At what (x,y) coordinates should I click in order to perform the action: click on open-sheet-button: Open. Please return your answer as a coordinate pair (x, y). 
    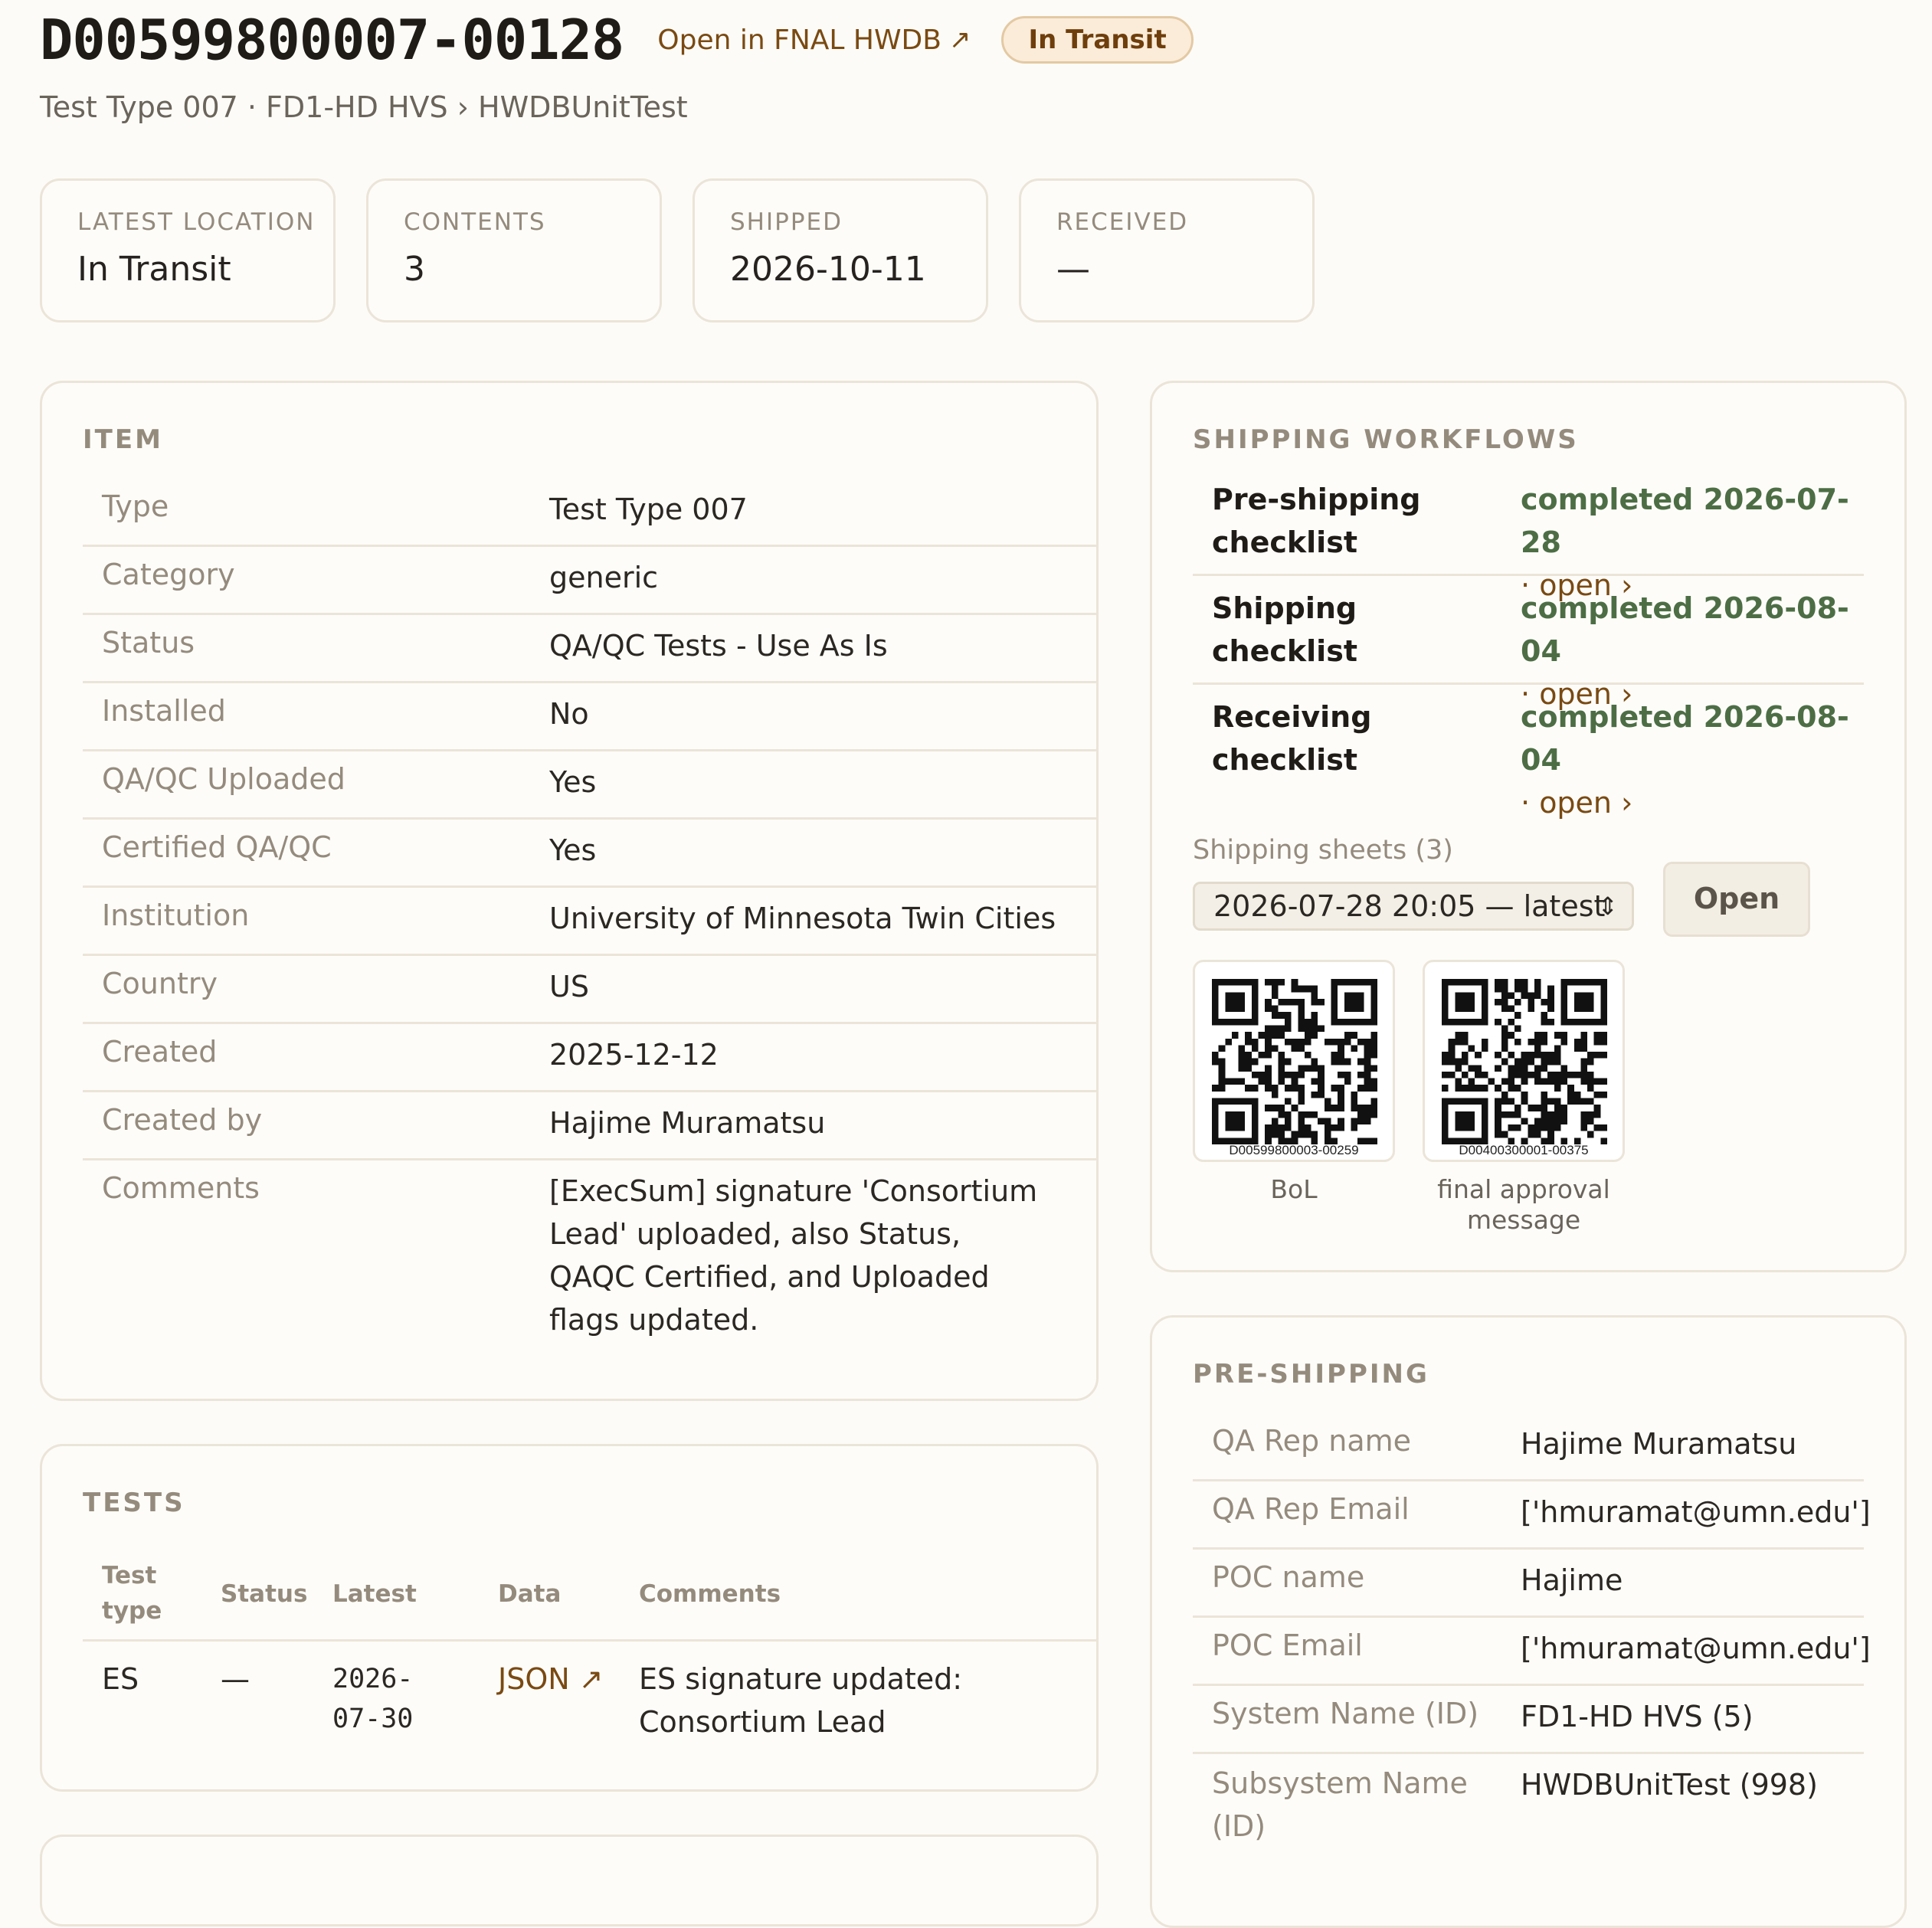
    Looking at the image, I should click on (1736, 899).